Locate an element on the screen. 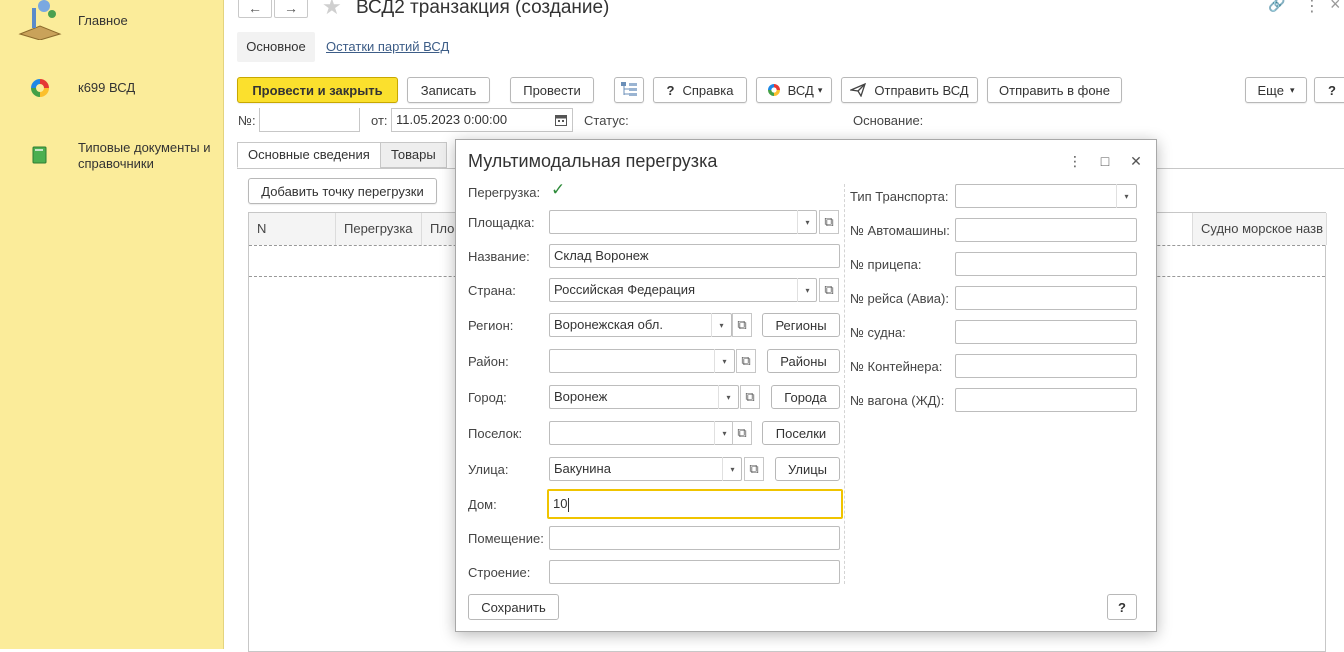 The width and height of the screenshot is (1344, 652). send-vsd-label: Отправить ВСД is located at coordinates (921, 90).